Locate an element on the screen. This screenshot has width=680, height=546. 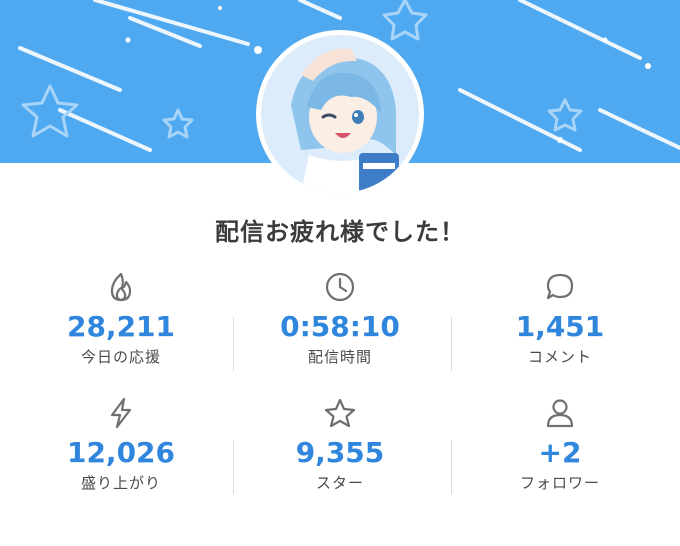
stat-today-support: 28,211 今日の応援 is located at coordinates (121, 322).